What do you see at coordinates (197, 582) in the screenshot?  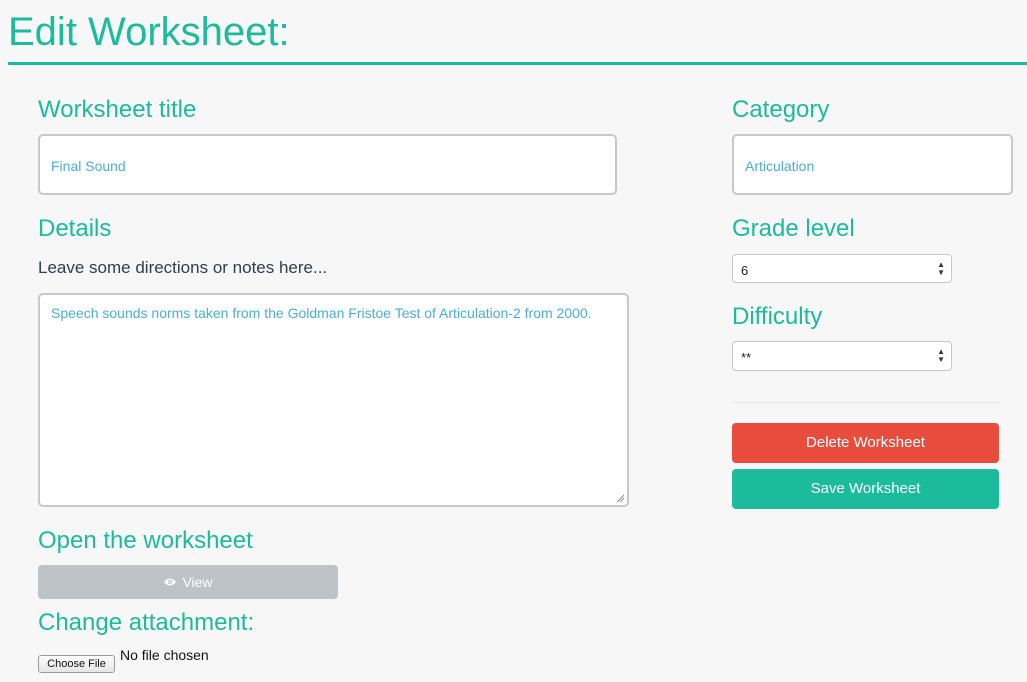 I see `view-button-label: View` at bounding box center [197, 582].